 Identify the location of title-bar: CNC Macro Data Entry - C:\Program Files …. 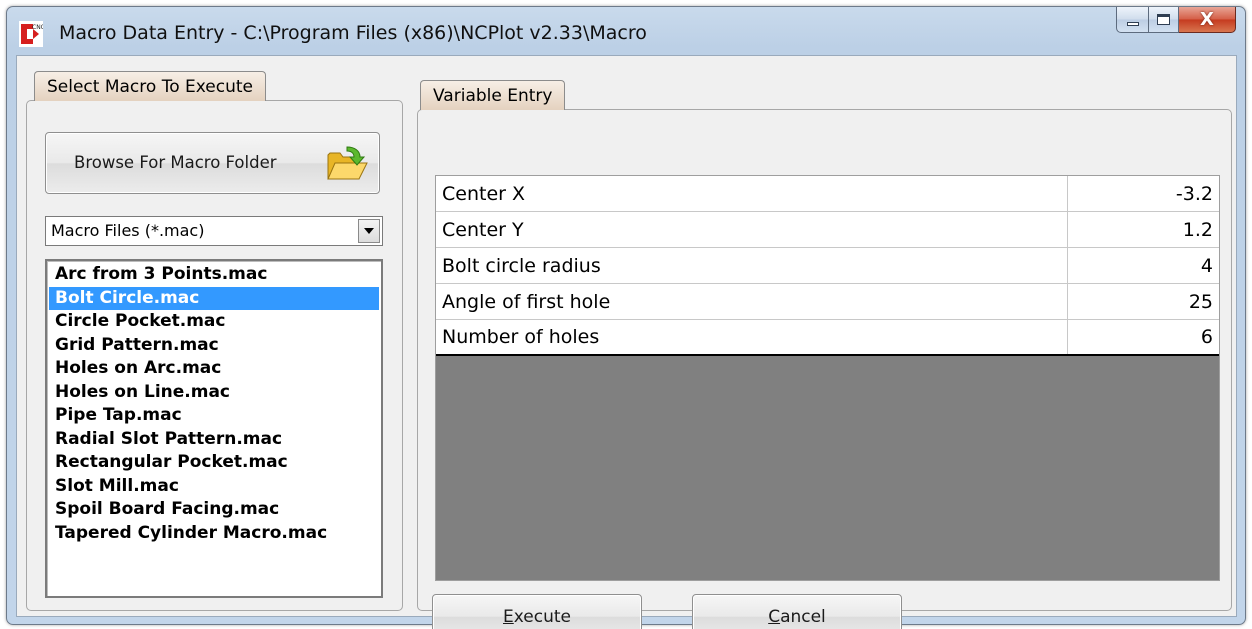
(626, 31).